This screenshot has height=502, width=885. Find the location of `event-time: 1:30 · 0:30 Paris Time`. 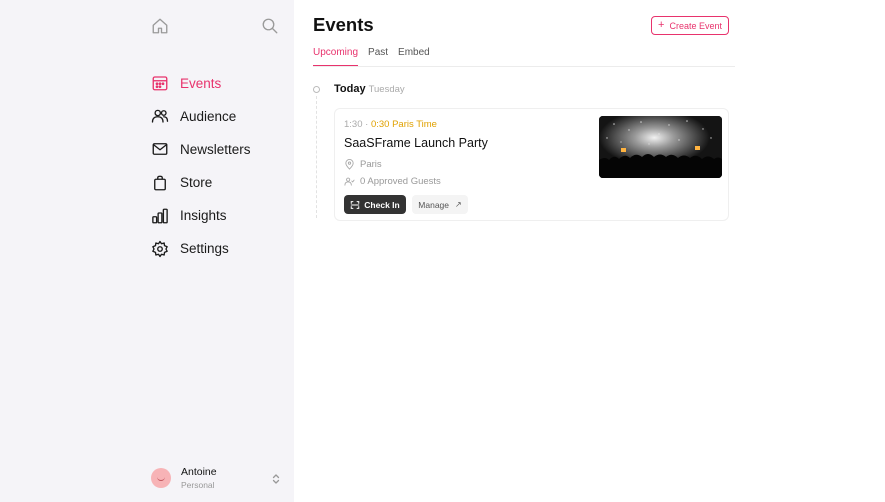

event-time: 1:30 · 0:30 Paris Time is located at coordinates (390, 124).